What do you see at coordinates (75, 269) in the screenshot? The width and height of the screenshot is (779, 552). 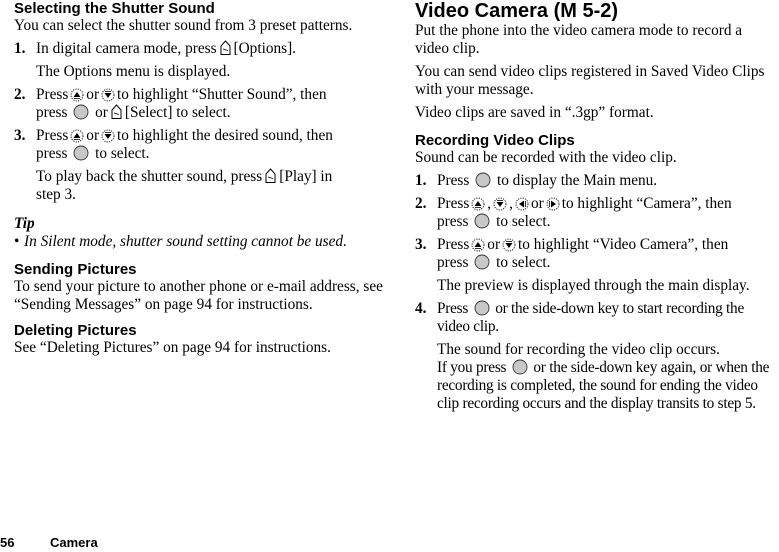 I see `section-heading-sending-pictures: Sending Pictures` at bounding box center [75, 269].